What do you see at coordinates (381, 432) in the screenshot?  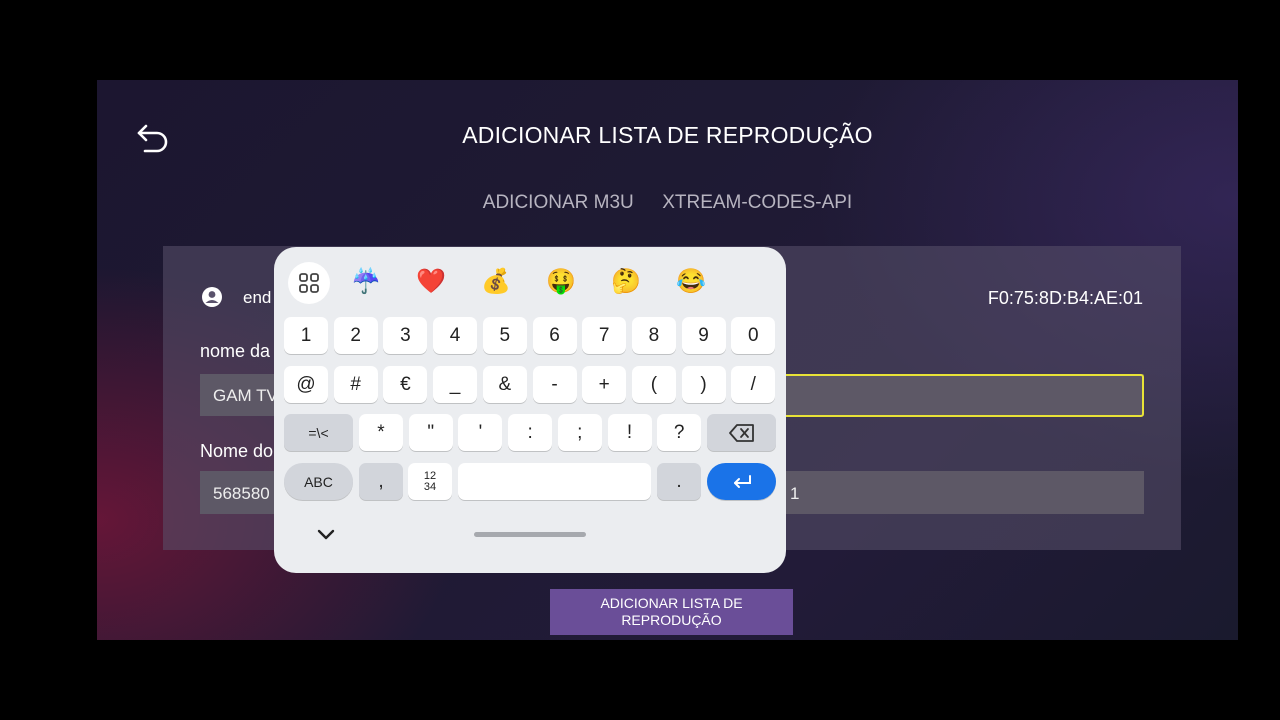 I see `punctuation-key: *` at bounding box center [381, 432].